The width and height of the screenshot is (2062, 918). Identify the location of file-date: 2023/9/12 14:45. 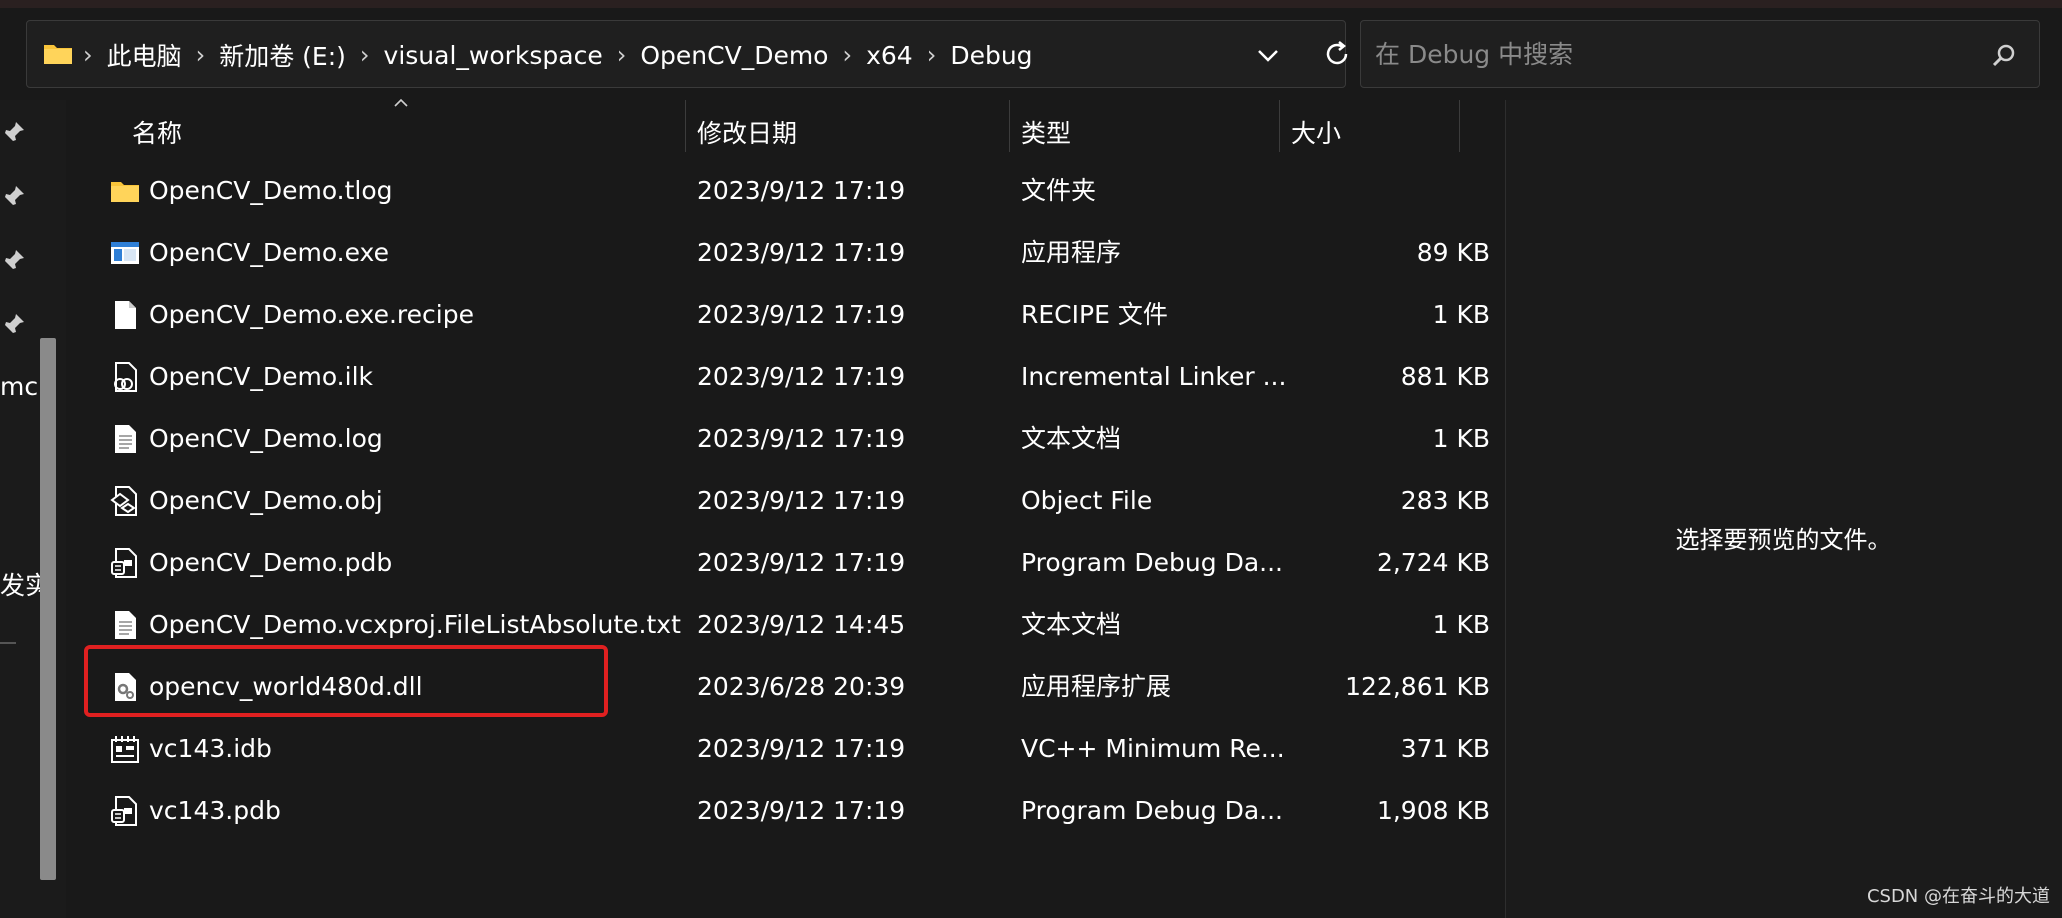
(801, 624).